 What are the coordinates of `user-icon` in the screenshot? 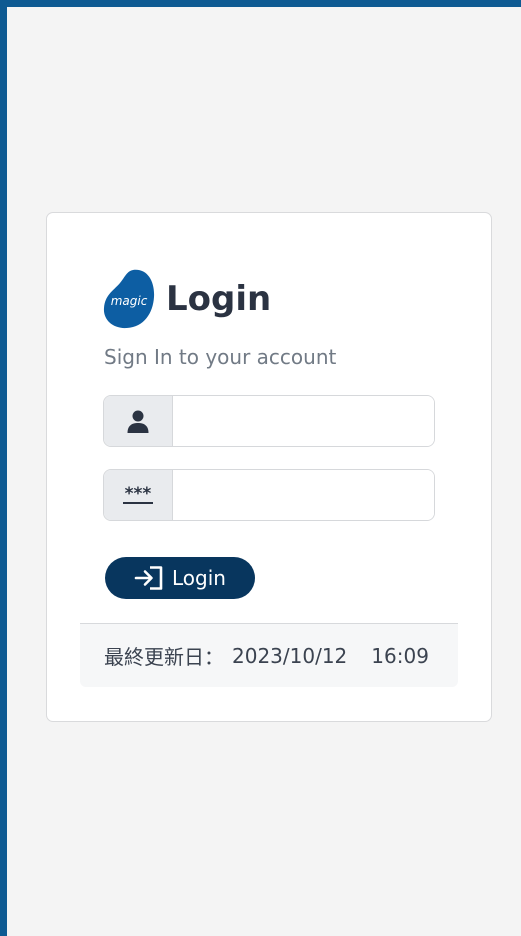 It's located at (138, 421).